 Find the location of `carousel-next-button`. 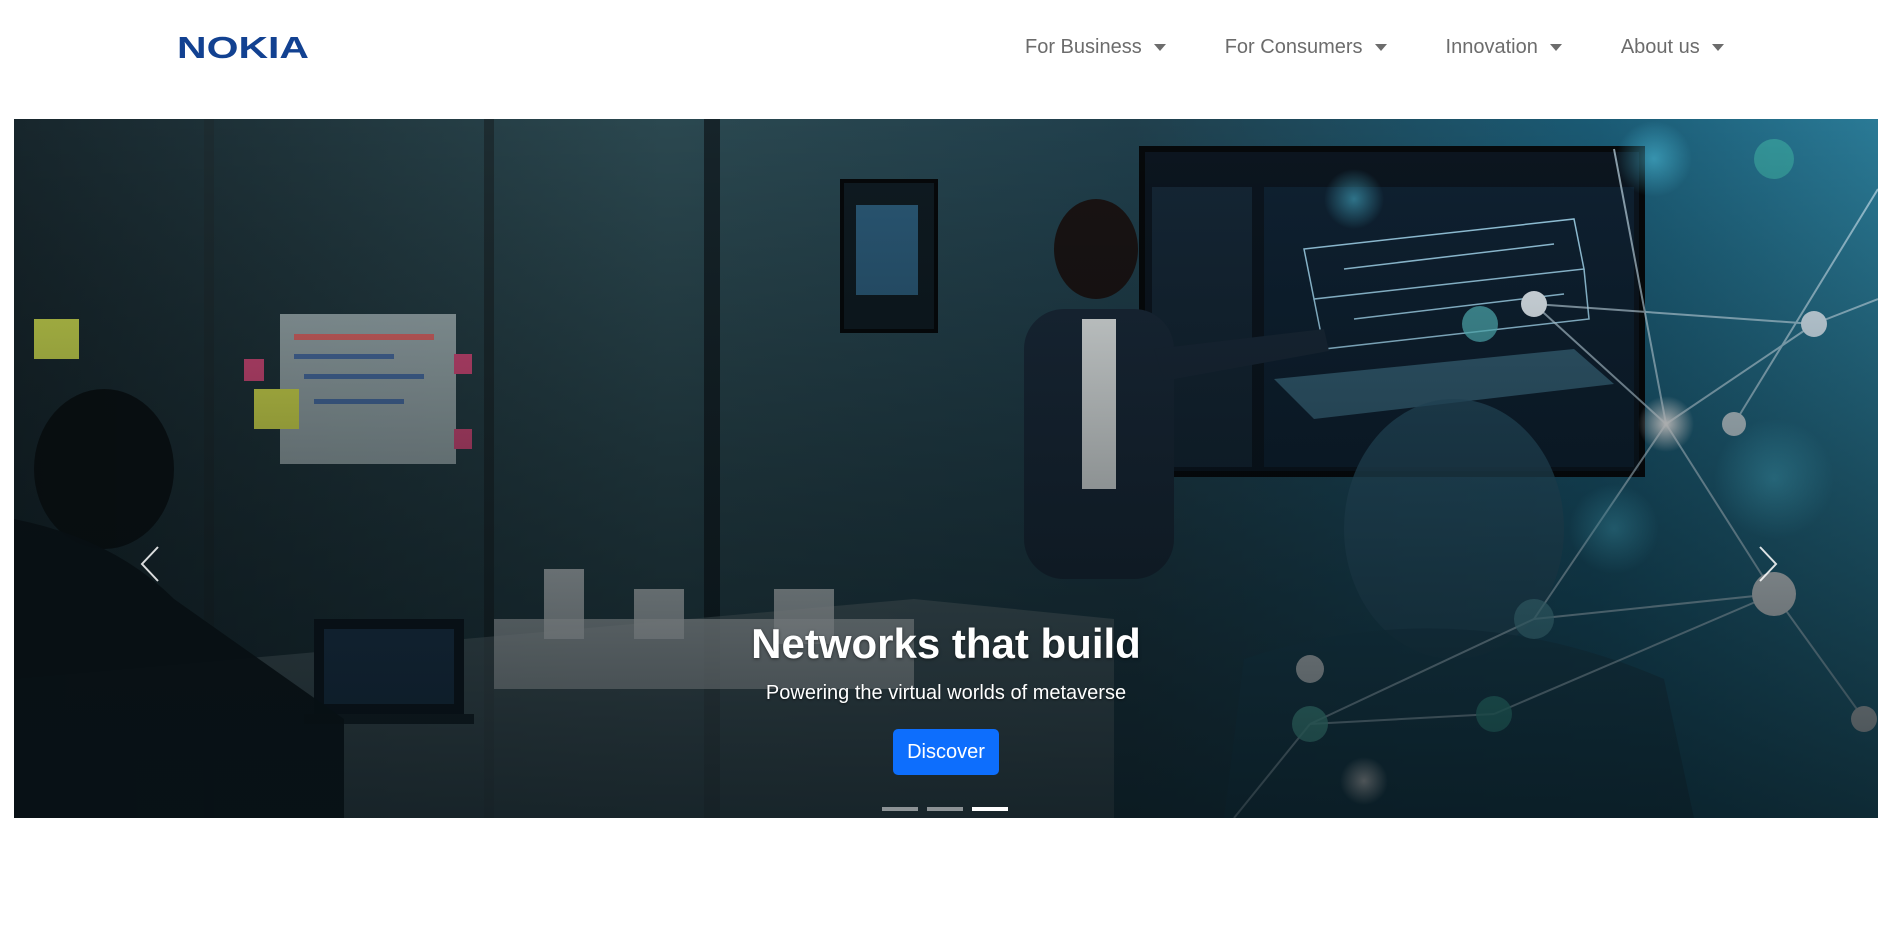

carousel-next-button is located at coordinates (1768, 564).